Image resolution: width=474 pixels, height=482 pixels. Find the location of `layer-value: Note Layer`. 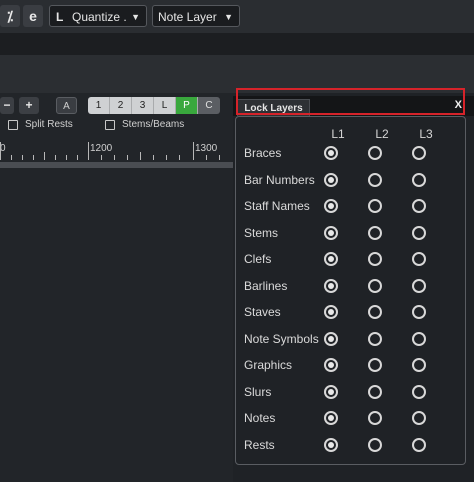

layer-value: Note Layer is located at coordinates (187, 17).